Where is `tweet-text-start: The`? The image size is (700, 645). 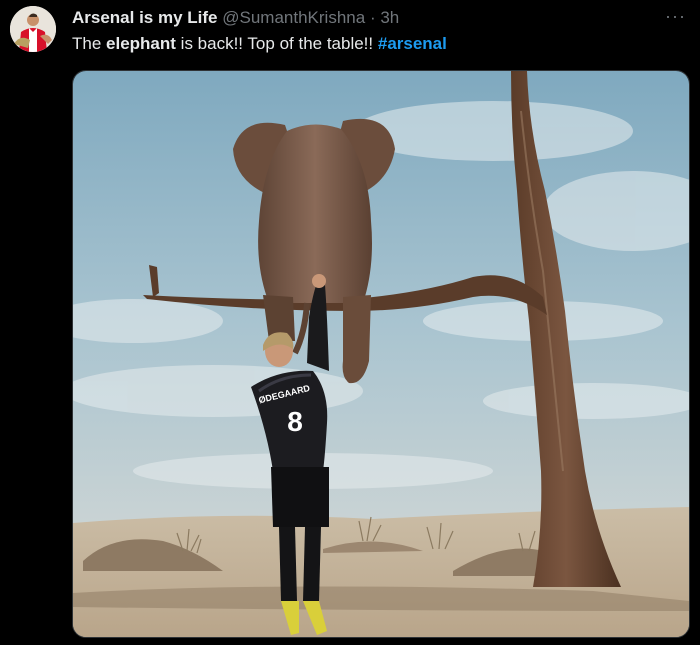 tweet-text-start: The is located at coordinates (89, 43).